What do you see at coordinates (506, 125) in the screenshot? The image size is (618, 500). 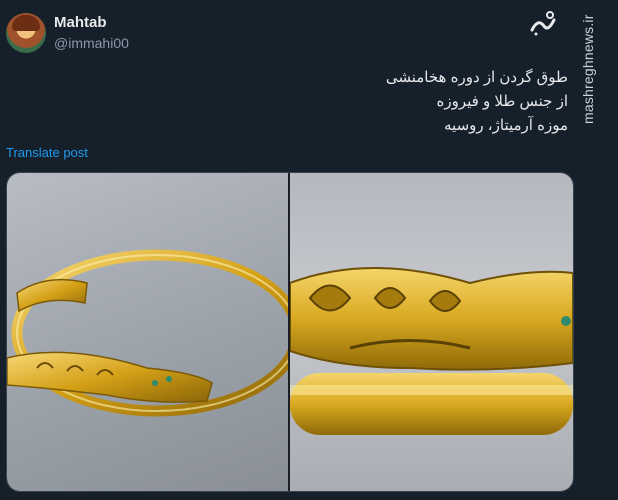 I see `post-line: موزه آرمیتاژ، روسیه` at bounding box center [506, 125].